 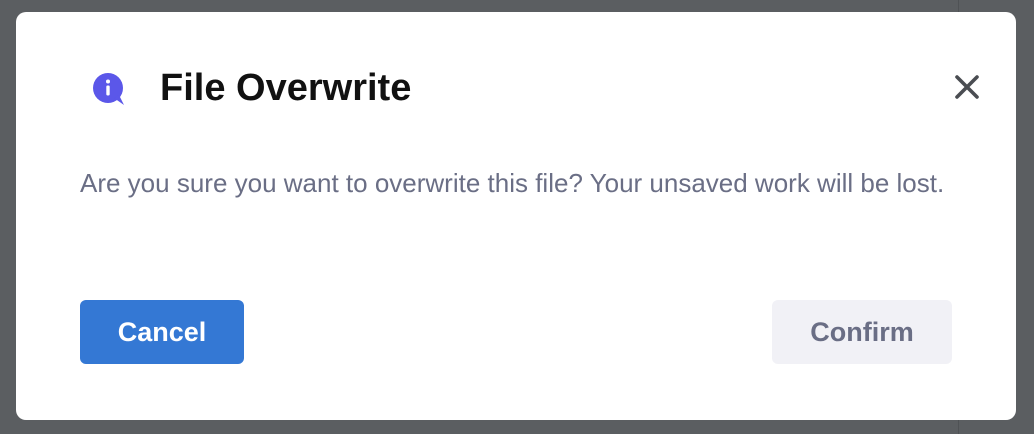 I want to click on dialog-title: File Overwrite, so click(x=286, y=88).